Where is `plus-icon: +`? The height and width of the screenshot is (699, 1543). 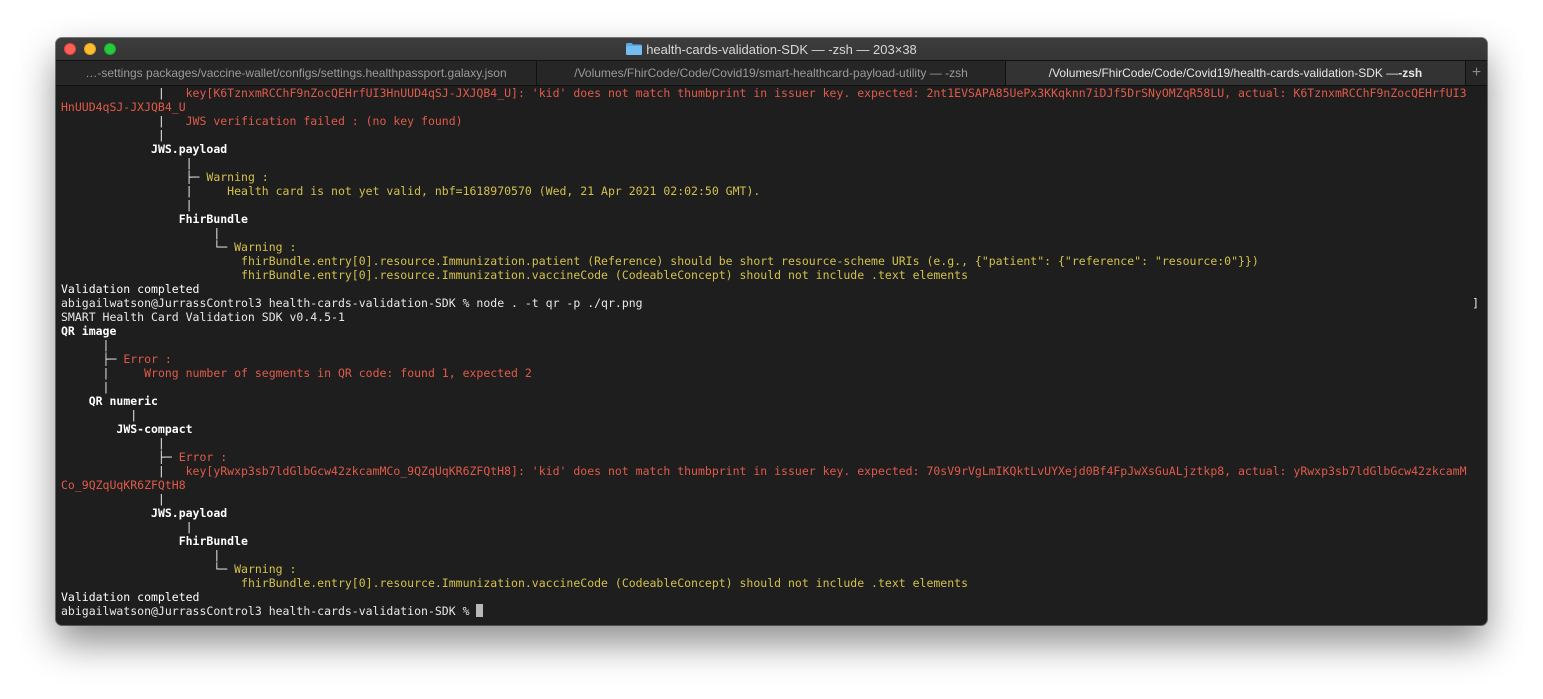 plus-icon: + is located at coordinates (1476, 72).